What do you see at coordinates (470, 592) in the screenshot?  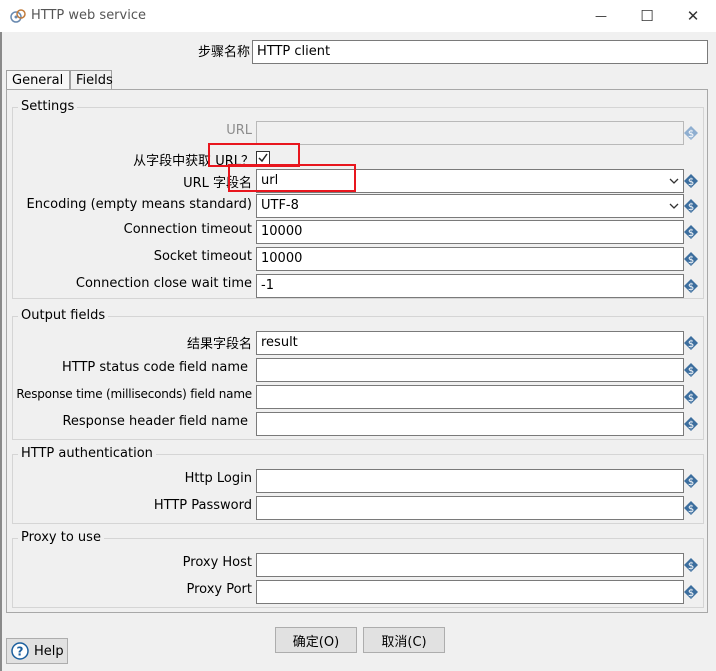 I see `proxy-port-input` at bounding box center [470, 592].